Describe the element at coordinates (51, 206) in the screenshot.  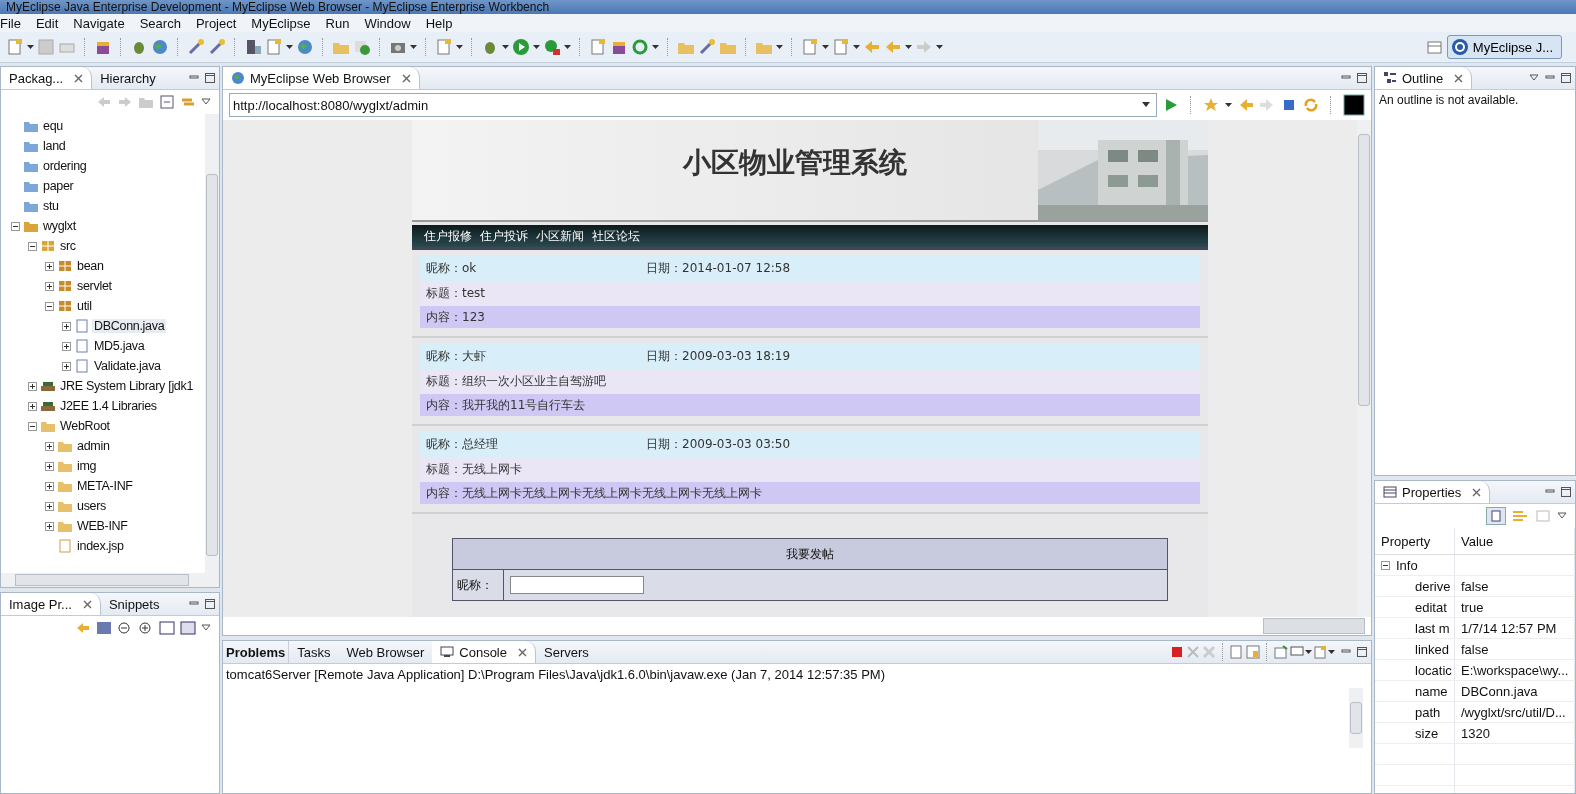
I see `tree-item: stu` at that location.